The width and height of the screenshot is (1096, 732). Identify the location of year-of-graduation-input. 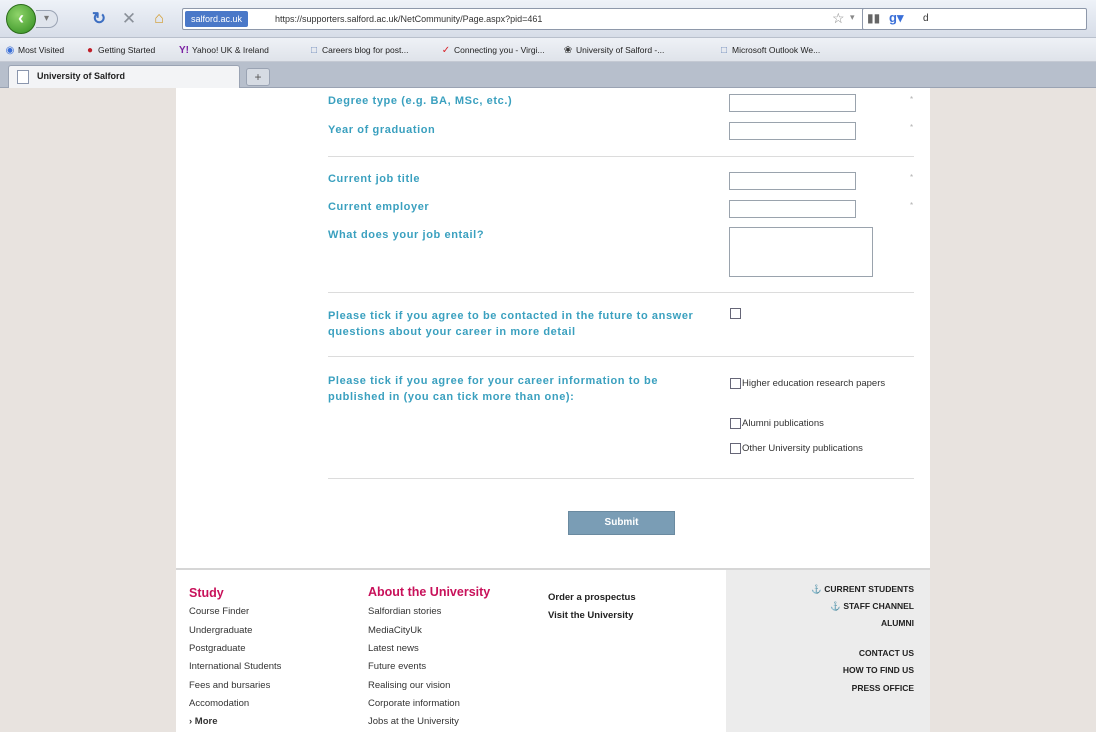
(792, 131).